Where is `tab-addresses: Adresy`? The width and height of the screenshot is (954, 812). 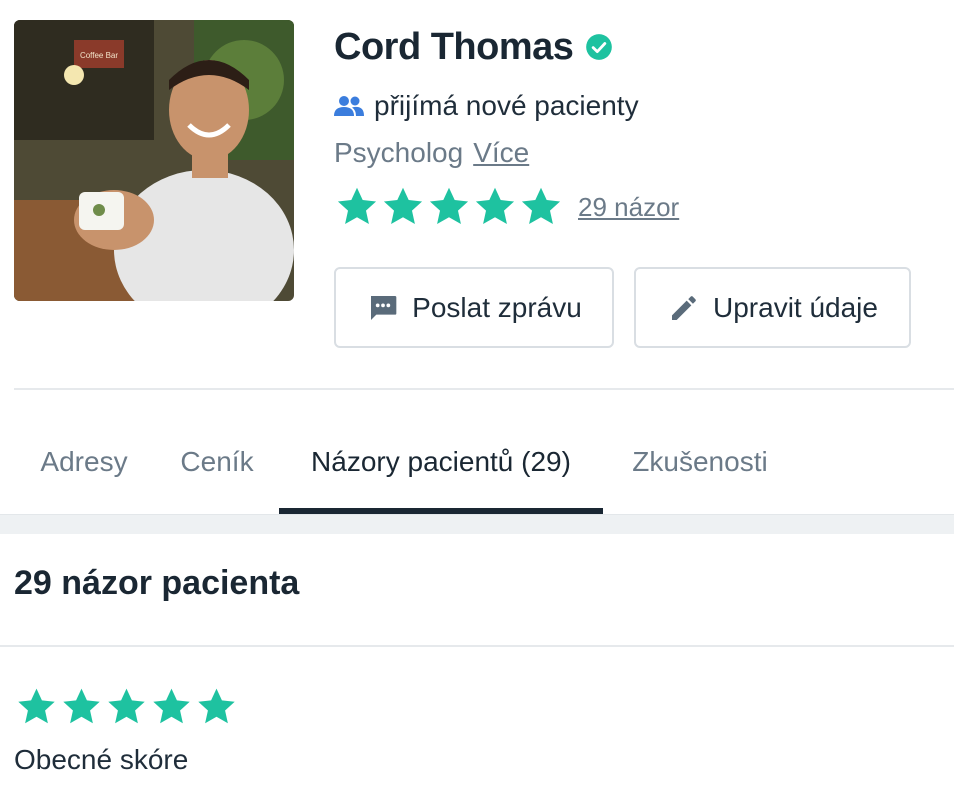
tab-addresses: Adresy is located at coordinates (84, 462).